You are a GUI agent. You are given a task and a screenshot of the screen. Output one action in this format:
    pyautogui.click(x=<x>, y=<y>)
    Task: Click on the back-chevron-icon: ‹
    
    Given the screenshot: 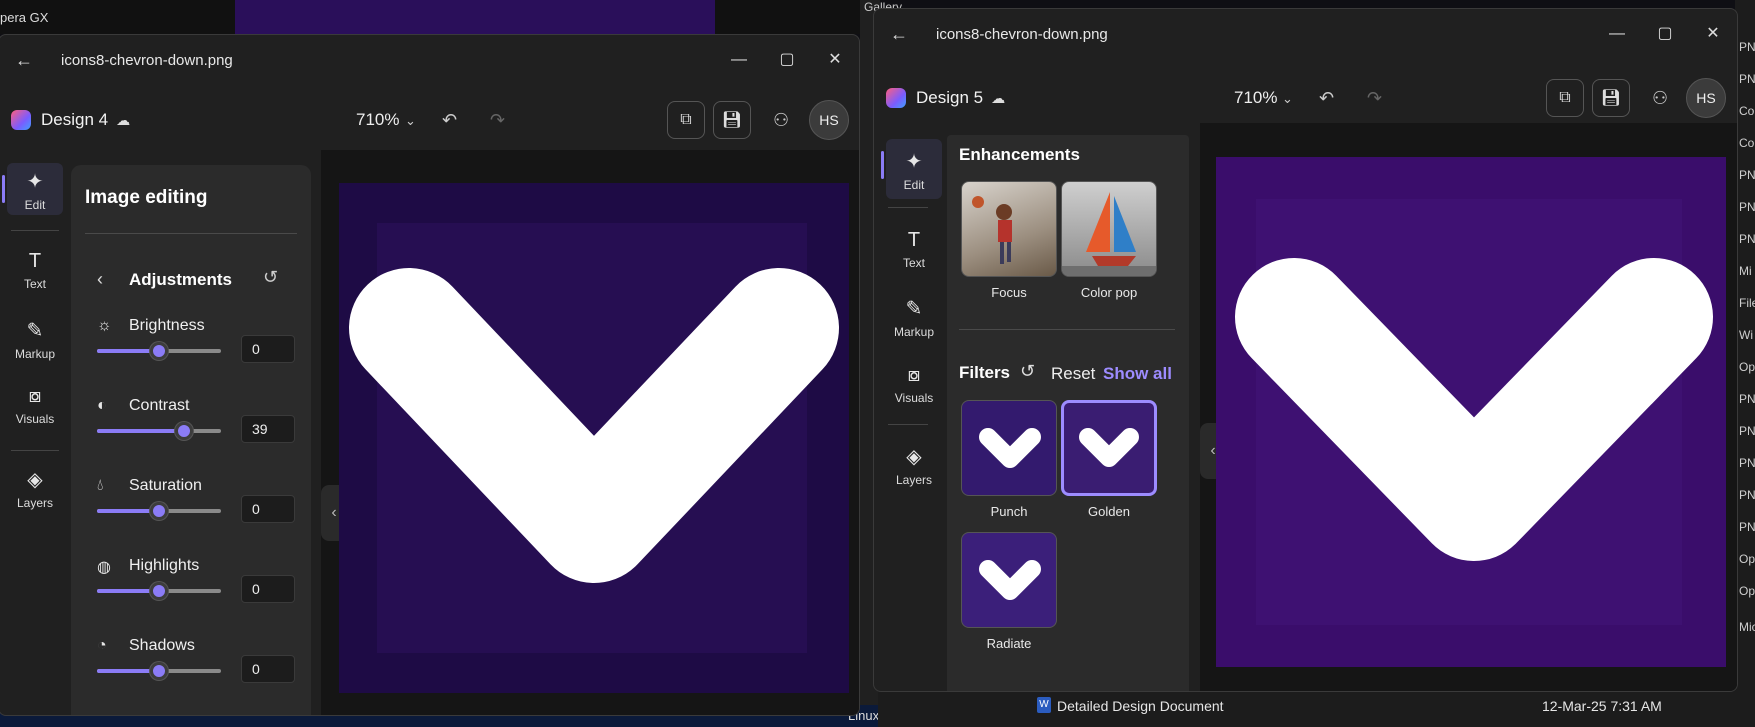 What is the action you would take?
    pyautogui.click(x=100, y=279)
    